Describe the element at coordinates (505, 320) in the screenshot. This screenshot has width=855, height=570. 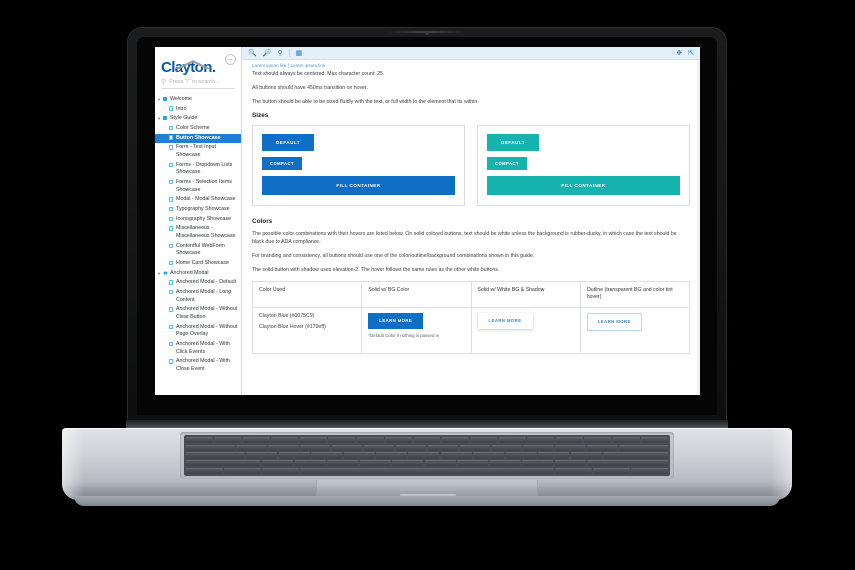
I see `learn-more-shadow-button: LEARN MORE` at that location.